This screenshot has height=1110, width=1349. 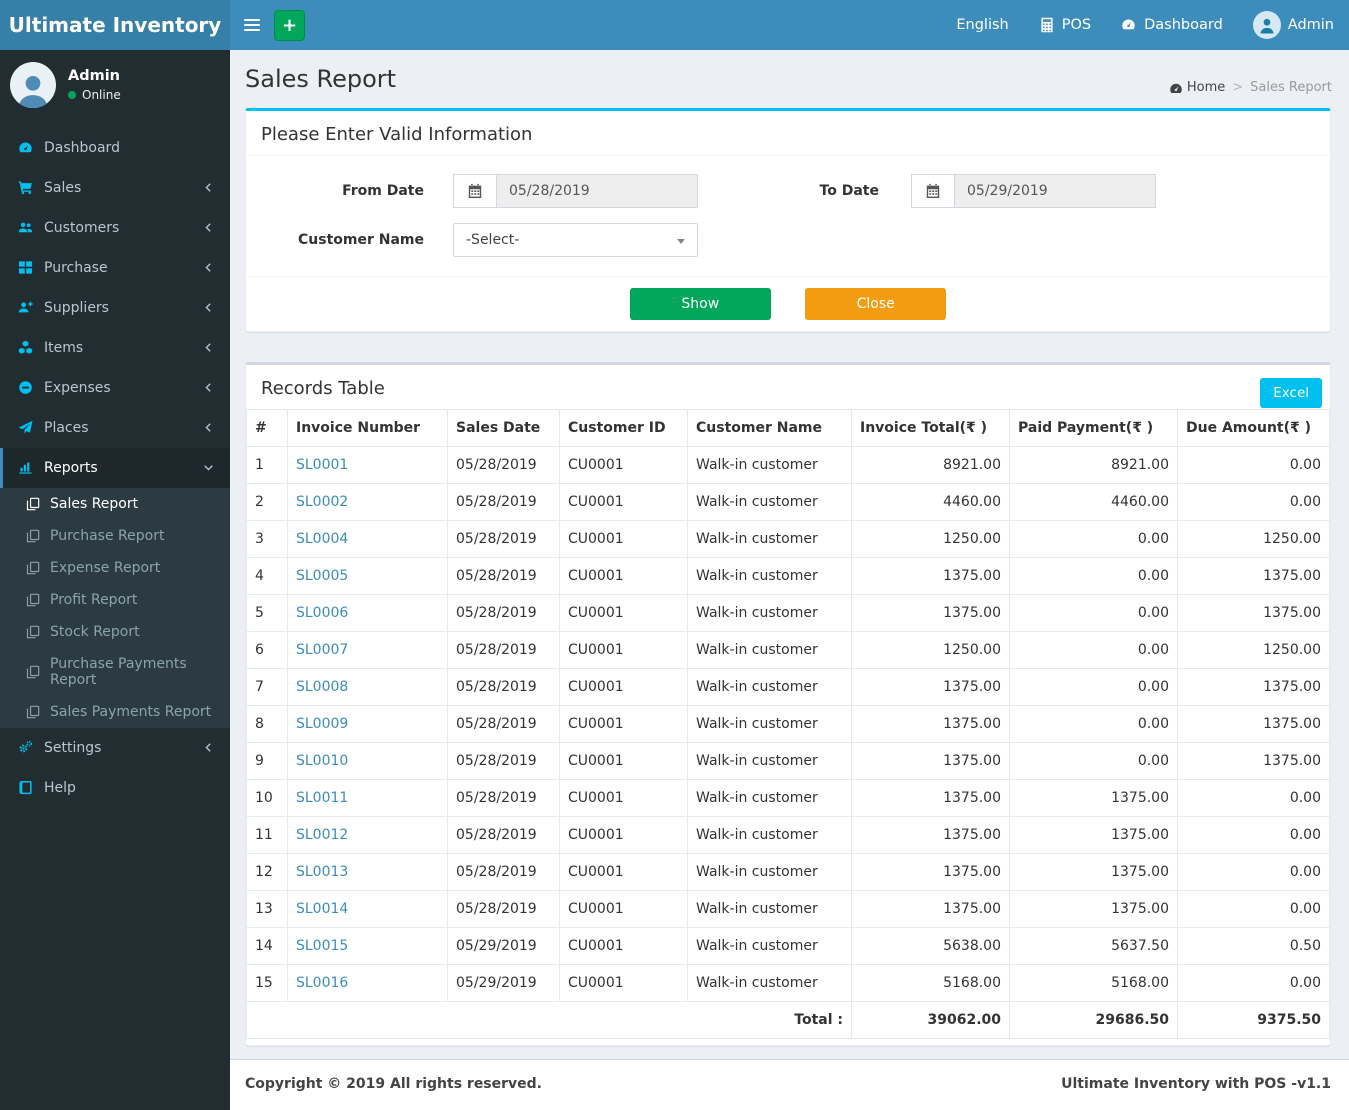 I want to click on sidebar-item-label: Customers, so click(x=82, y=228).